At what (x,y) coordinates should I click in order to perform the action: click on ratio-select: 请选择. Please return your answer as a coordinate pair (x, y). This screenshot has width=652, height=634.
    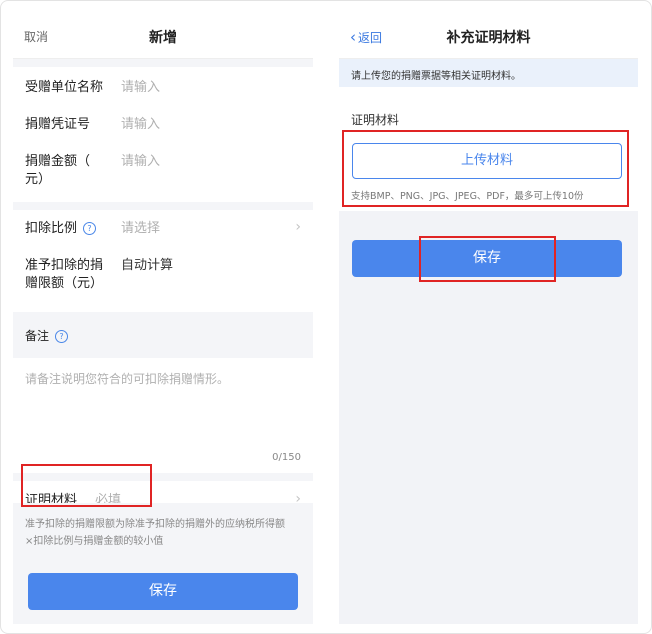
    Looking at the image, I should click on (140, 229).